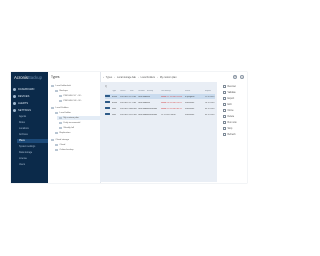 This screenshot has width=320, height=256. I want to click on action-clone: Clone, so click(228, 110).